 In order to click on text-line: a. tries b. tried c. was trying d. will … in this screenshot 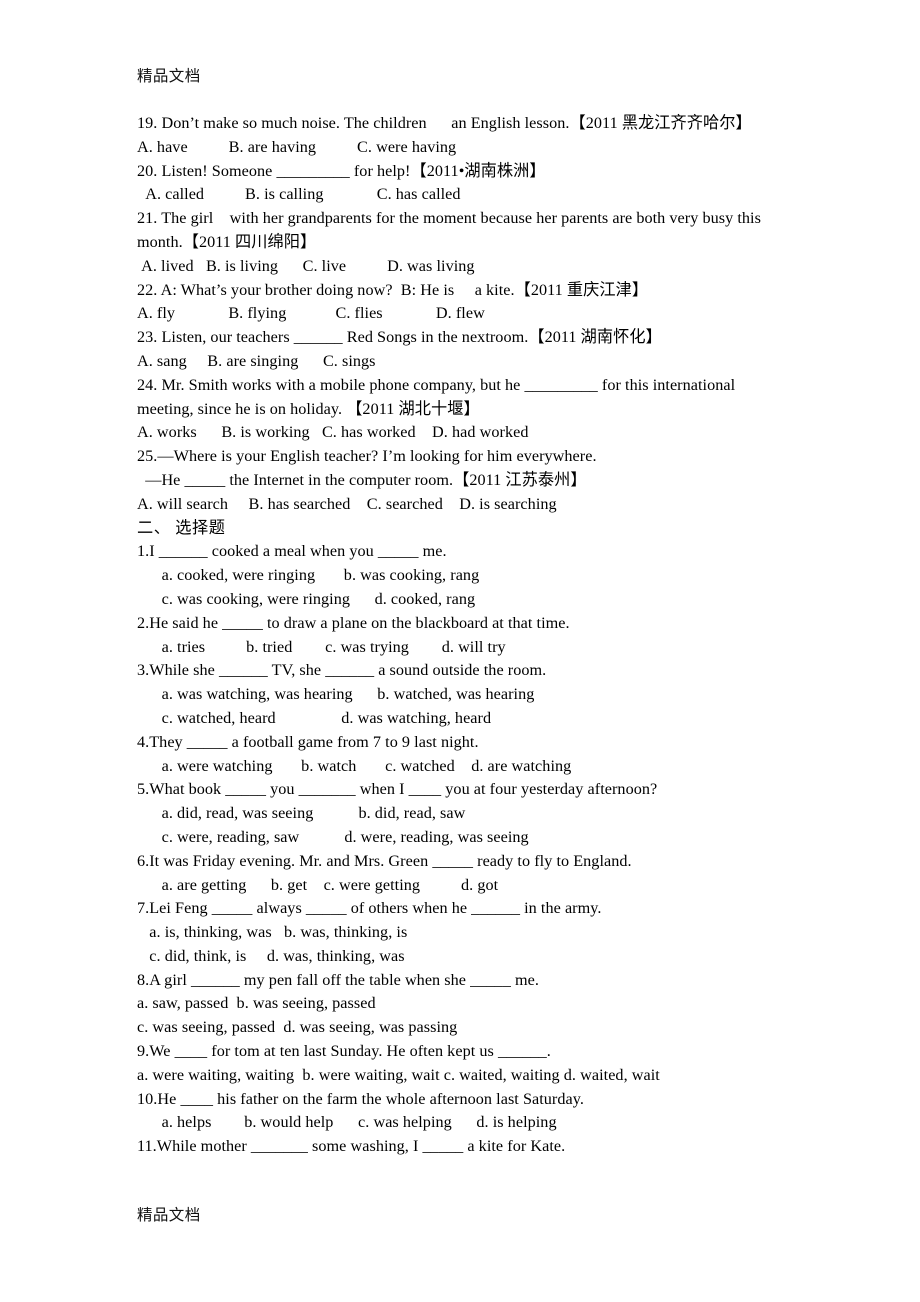, I will do `click(321, 646)`.